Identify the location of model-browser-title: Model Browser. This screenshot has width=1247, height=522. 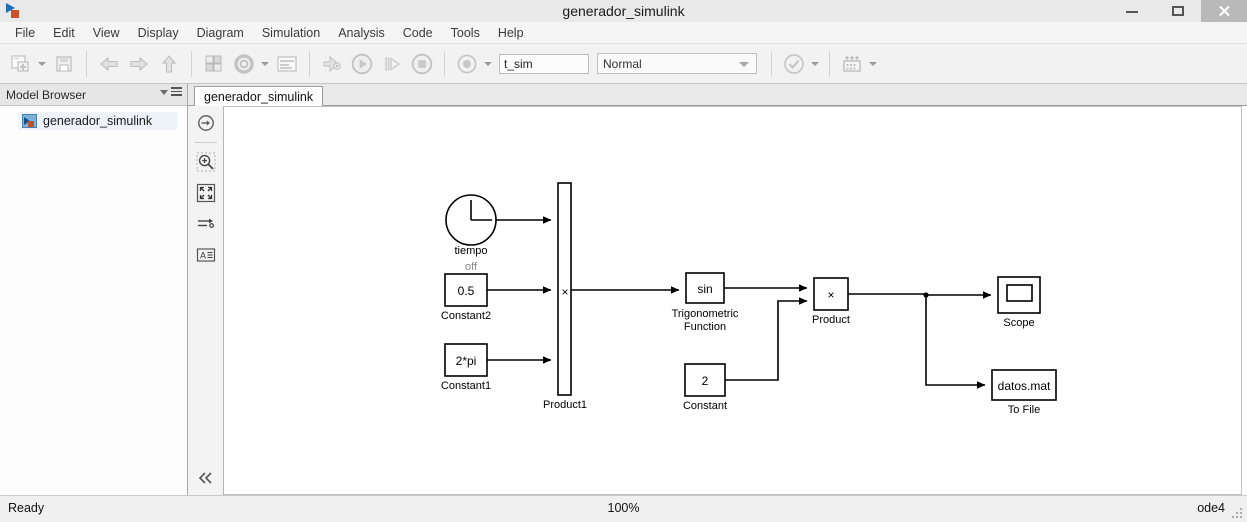
(46, 94).